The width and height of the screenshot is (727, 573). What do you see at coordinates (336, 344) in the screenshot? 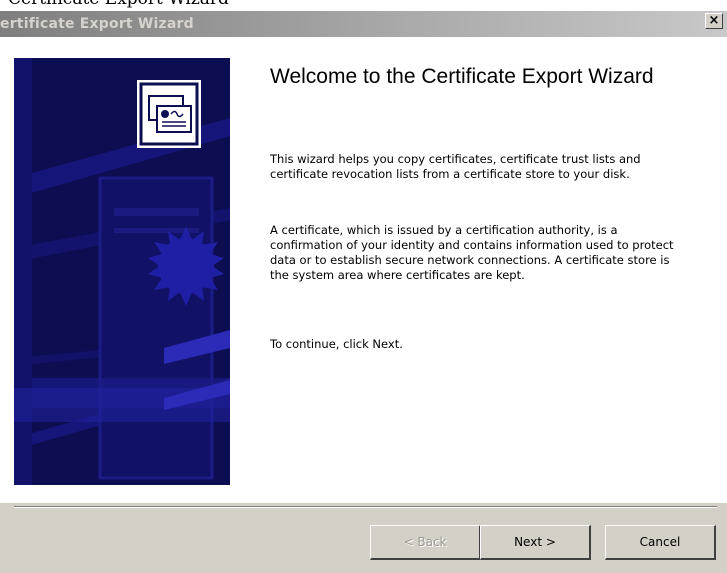
I see `continue-instruction: To continue, click Next.` at bounding box center [336, 344].